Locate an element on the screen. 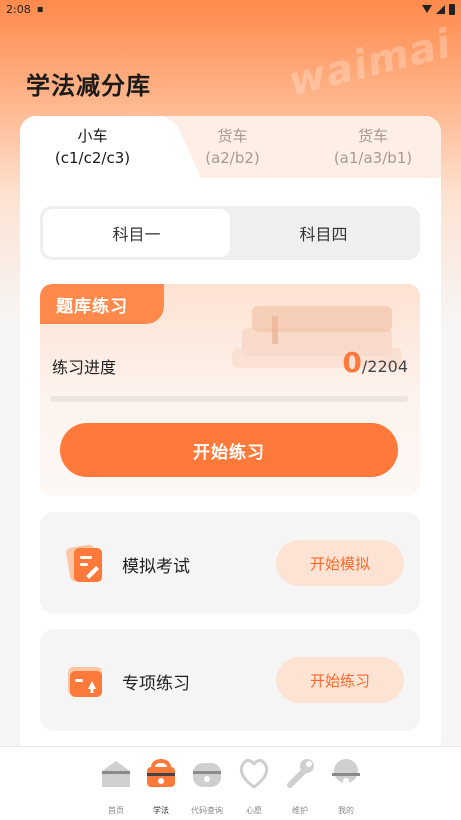 The height and width of the screenshot is (820, 461). signal-icon is located at coordinates (440, 9).